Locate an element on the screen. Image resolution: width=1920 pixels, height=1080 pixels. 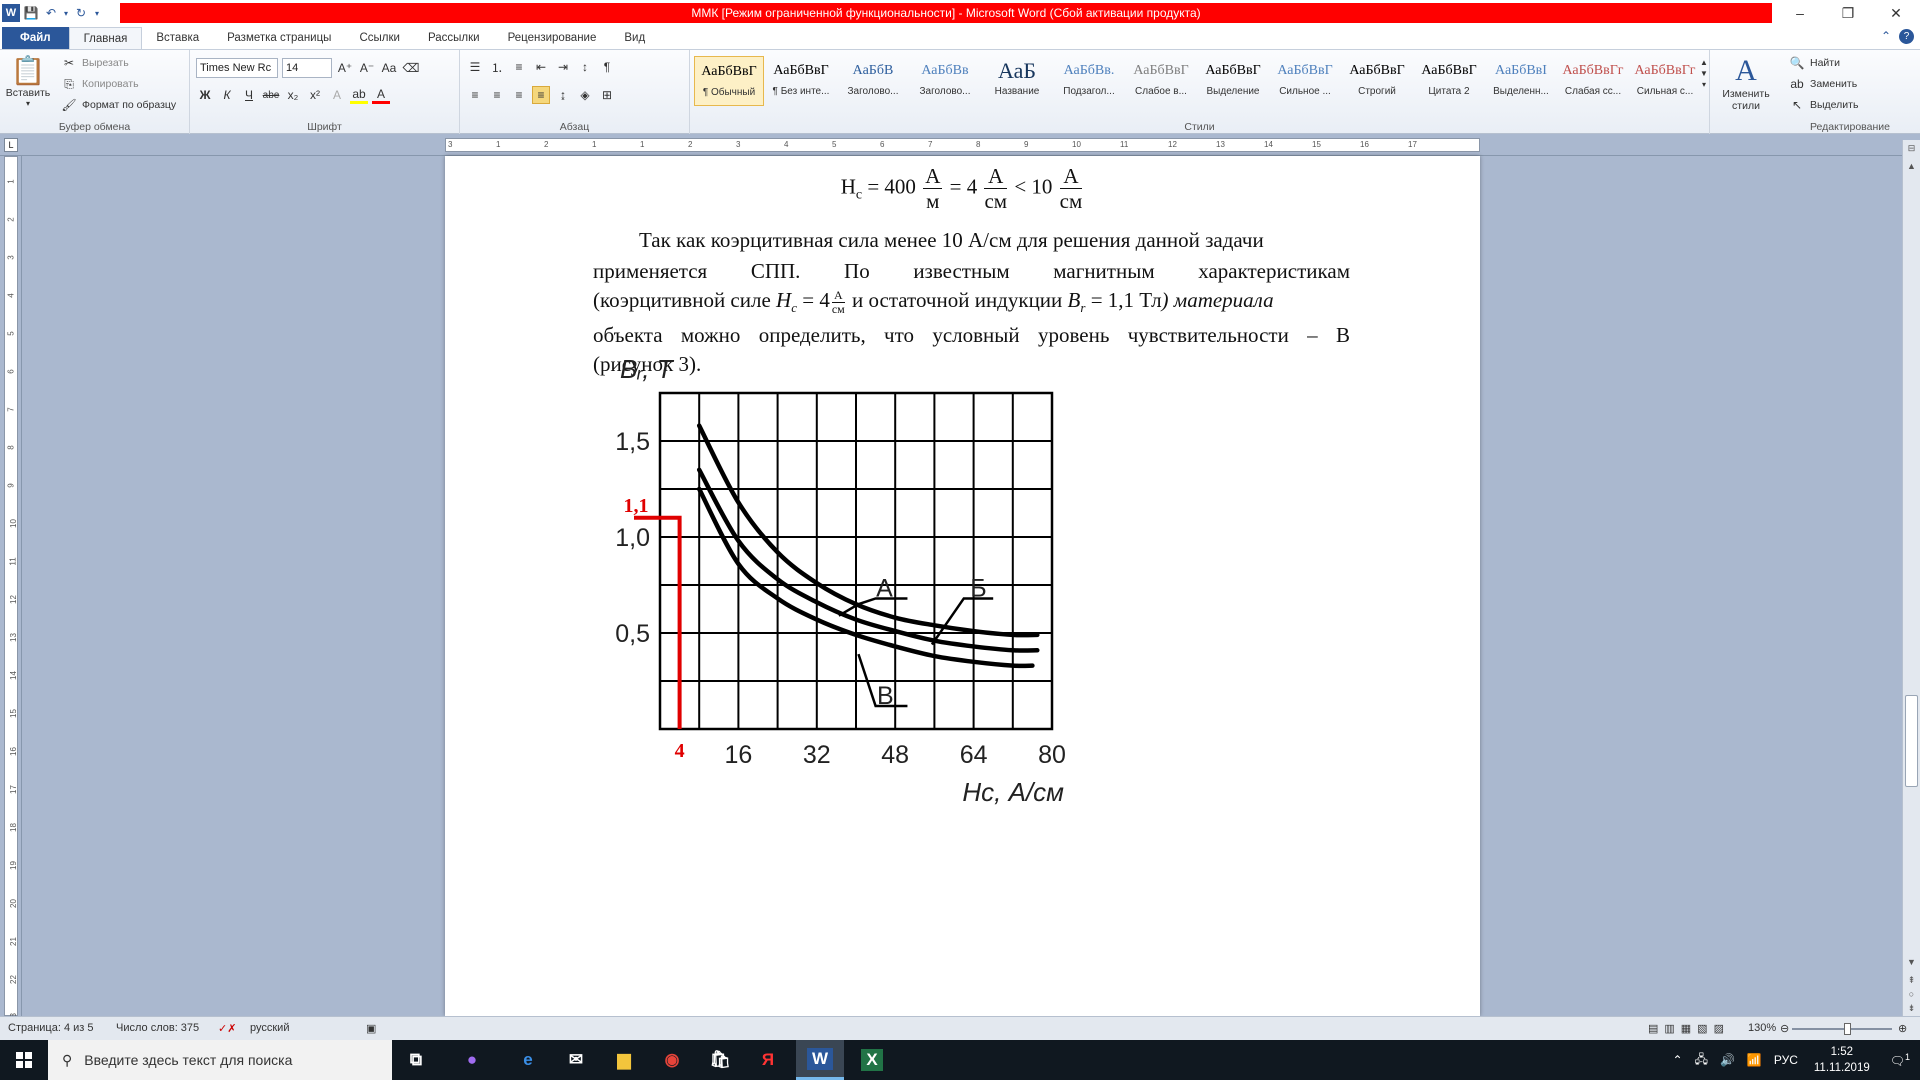
restore-button: ❐ is located at coordinates (1848, 13).